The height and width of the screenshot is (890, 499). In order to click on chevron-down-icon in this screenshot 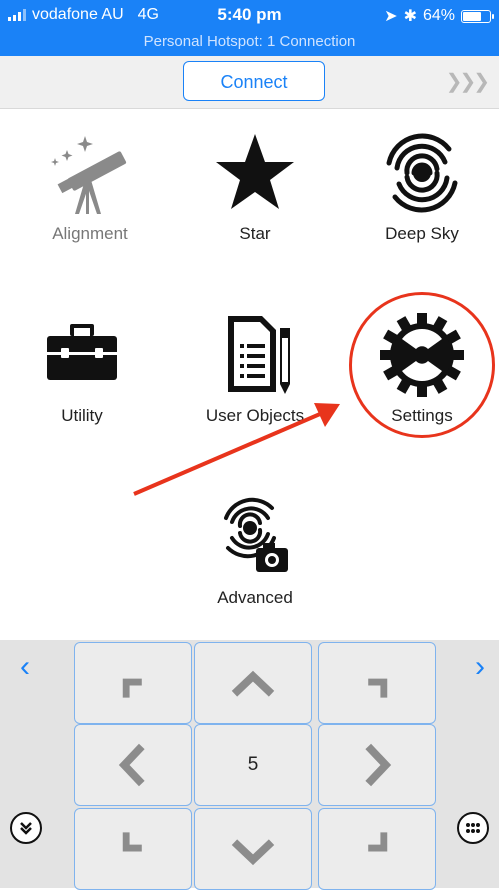, I will do `click(253, 852)`.